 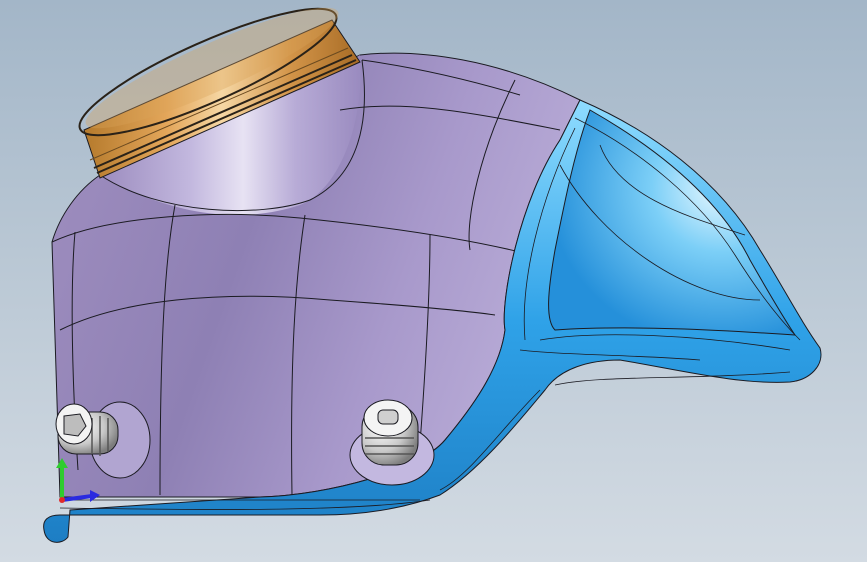 What do you see at coordinates (672, 222) in the screenshot?
I see `horn-inner-surface` at bounding box center [672, 222].